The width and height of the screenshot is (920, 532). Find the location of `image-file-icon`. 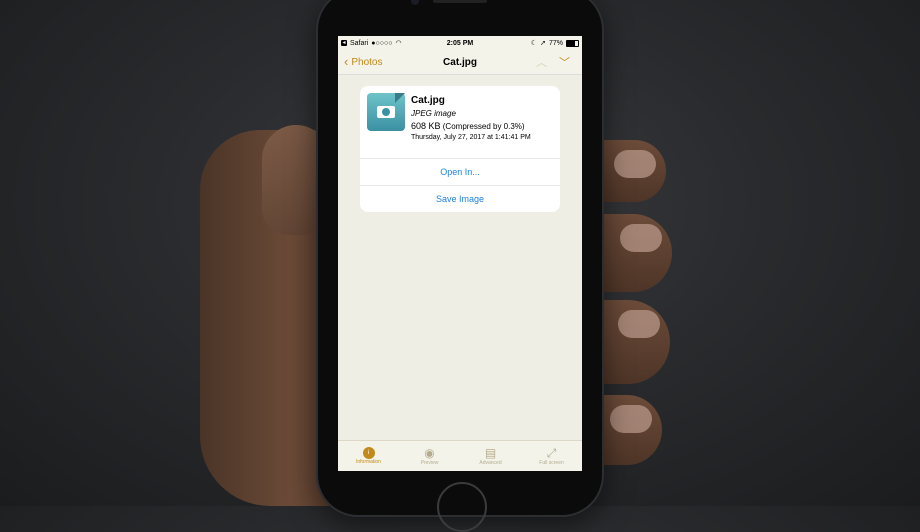

image-file-icon is located at coordinates (386, 112).